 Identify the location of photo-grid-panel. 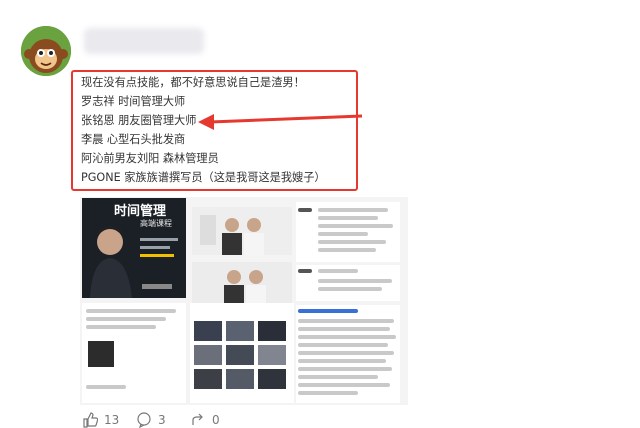
(242, 353).